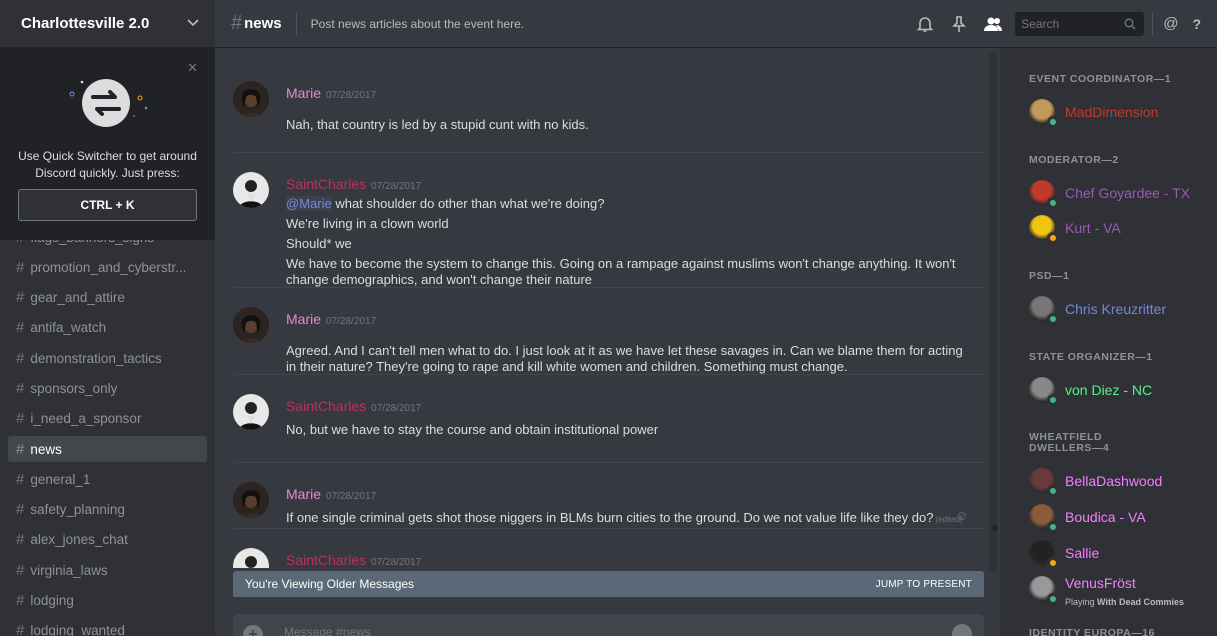  Describe the element at coordinates (192, 68) in the screenshot. I see `close-icon: ✕` at that location.